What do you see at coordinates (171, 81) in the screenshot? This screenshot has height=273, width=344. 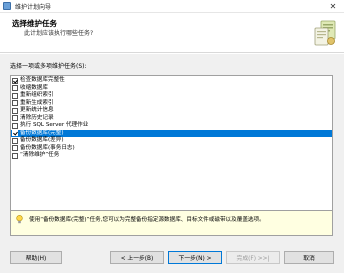 I see `task-item-check-integrity: 检查数据库完整性` at bounding box center [171, 81].